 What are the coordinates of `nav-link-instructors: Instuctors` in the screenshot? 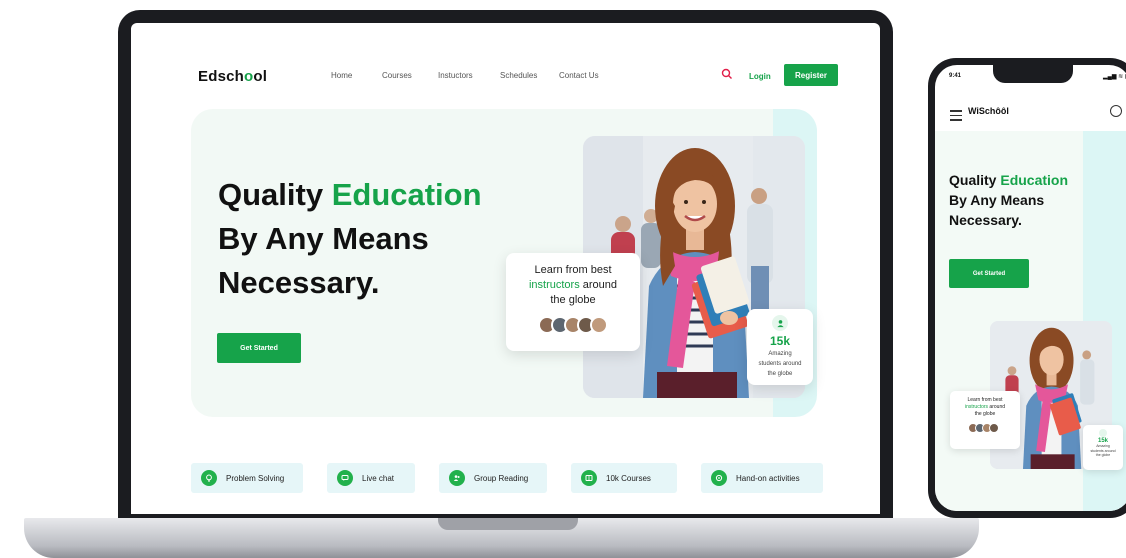 It's located at (455, 75).